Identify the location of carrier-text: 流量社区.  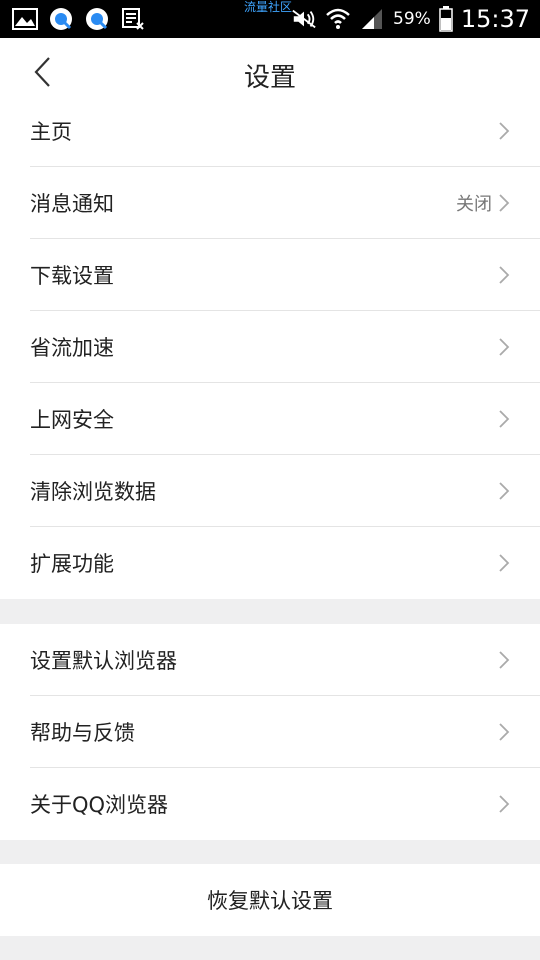
(268, 7).